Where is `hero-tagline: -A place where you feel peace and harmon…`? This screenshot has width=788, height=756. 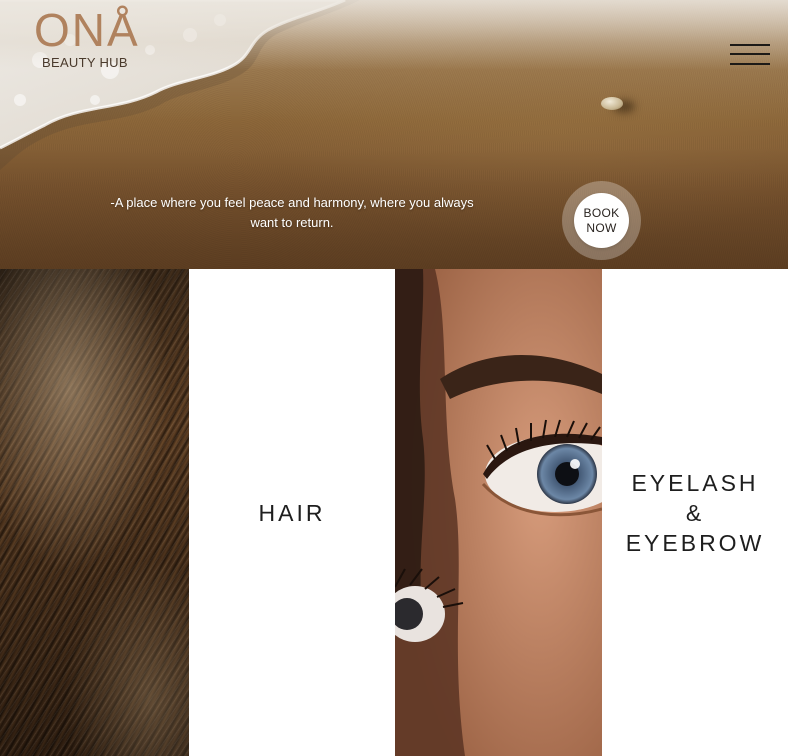
hero-tagline: -A place where you feel peace and harmon… is located at coordinates (292, 212).